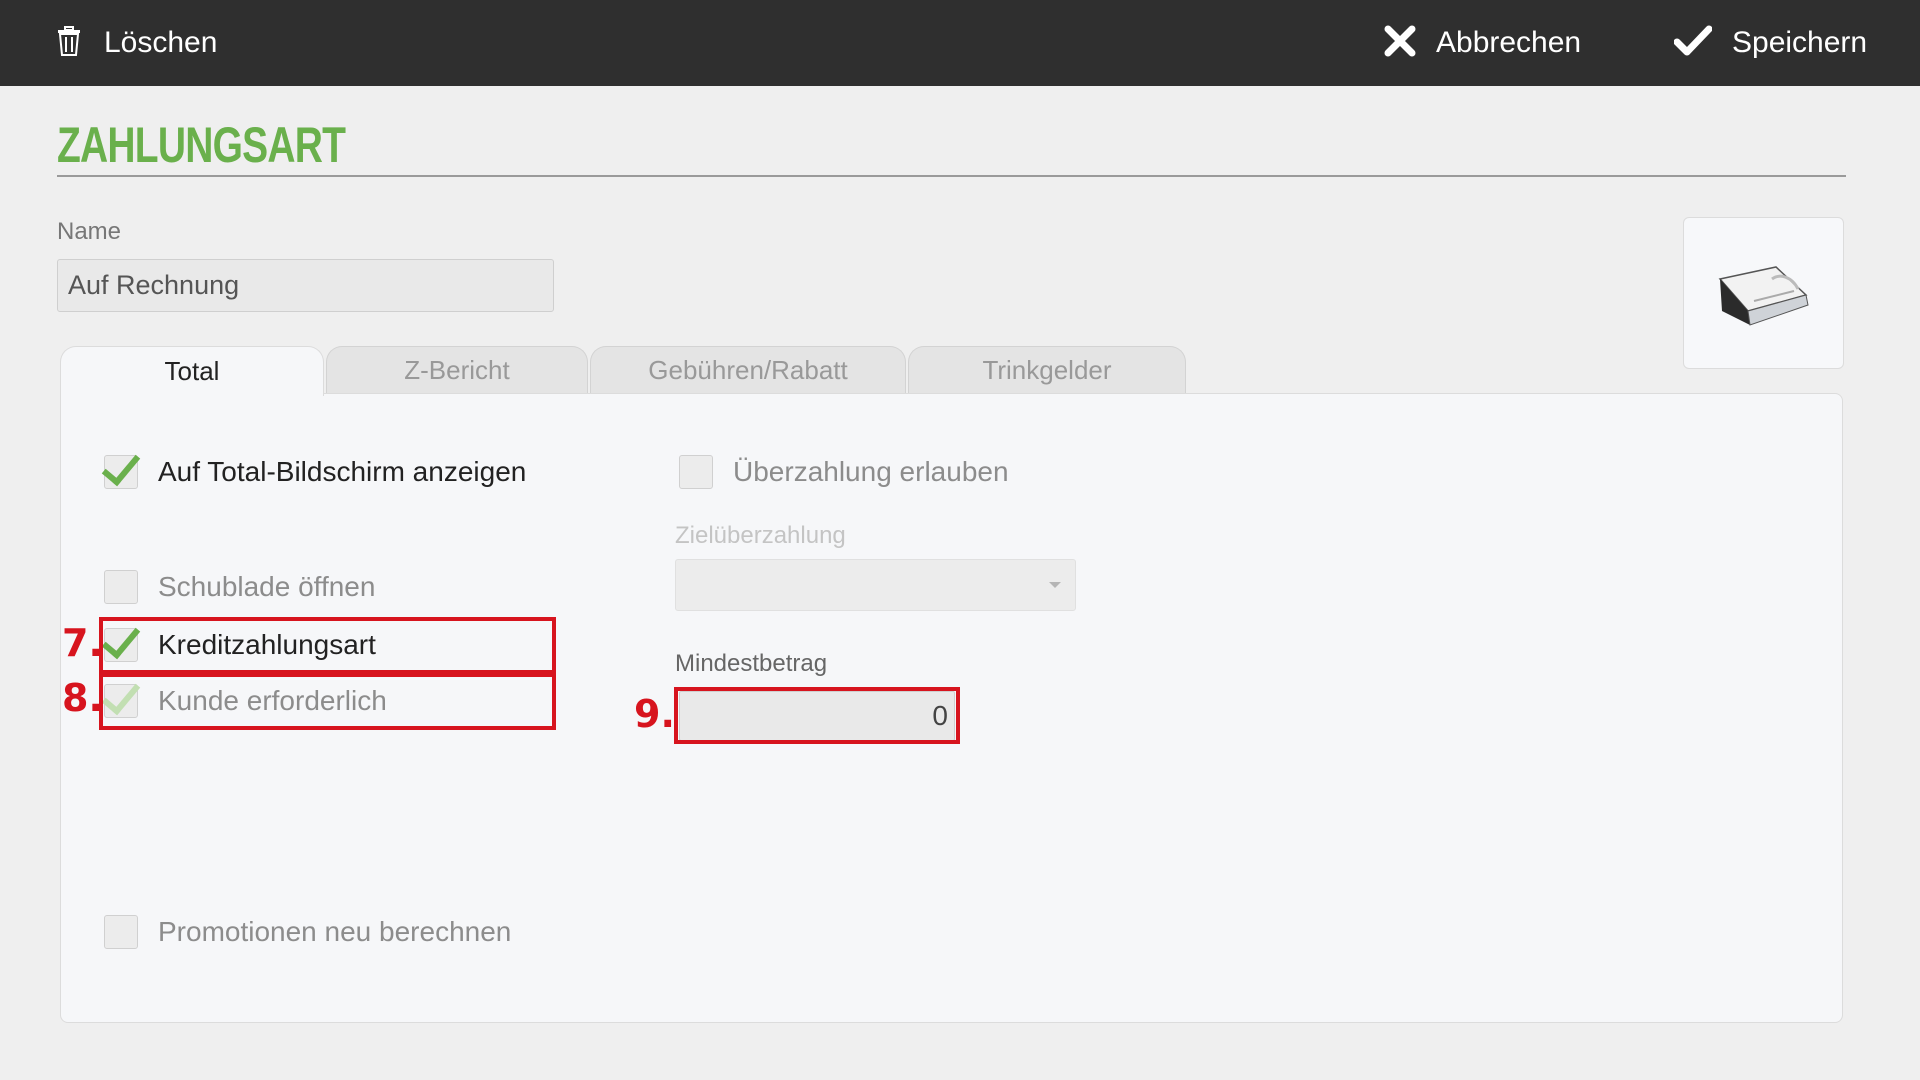 The width and height of the screenshot is (1920, 1080). What do you see at coordinates (960, 43) in the screenshot?
I see `top-toolbar: Löschen Abbrechen Speichern` at bounding box center [960, 43].